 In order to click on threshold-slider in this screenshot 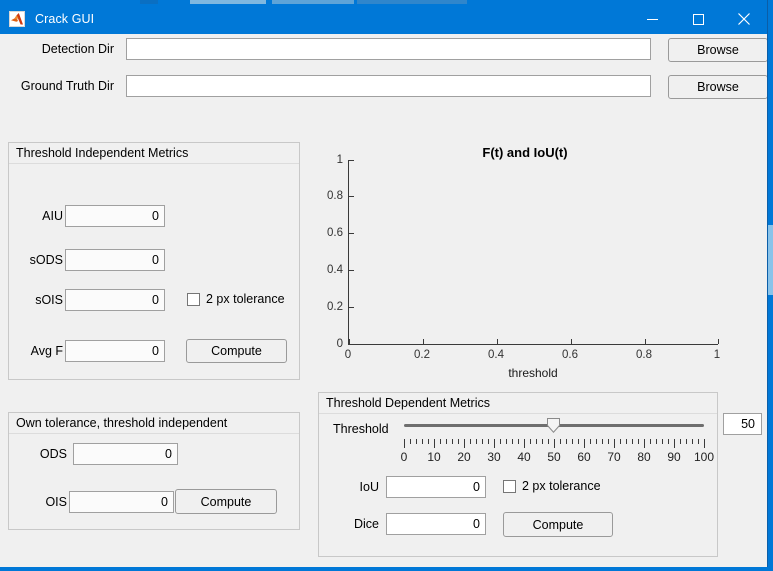, I will do `click(554, 426)`.